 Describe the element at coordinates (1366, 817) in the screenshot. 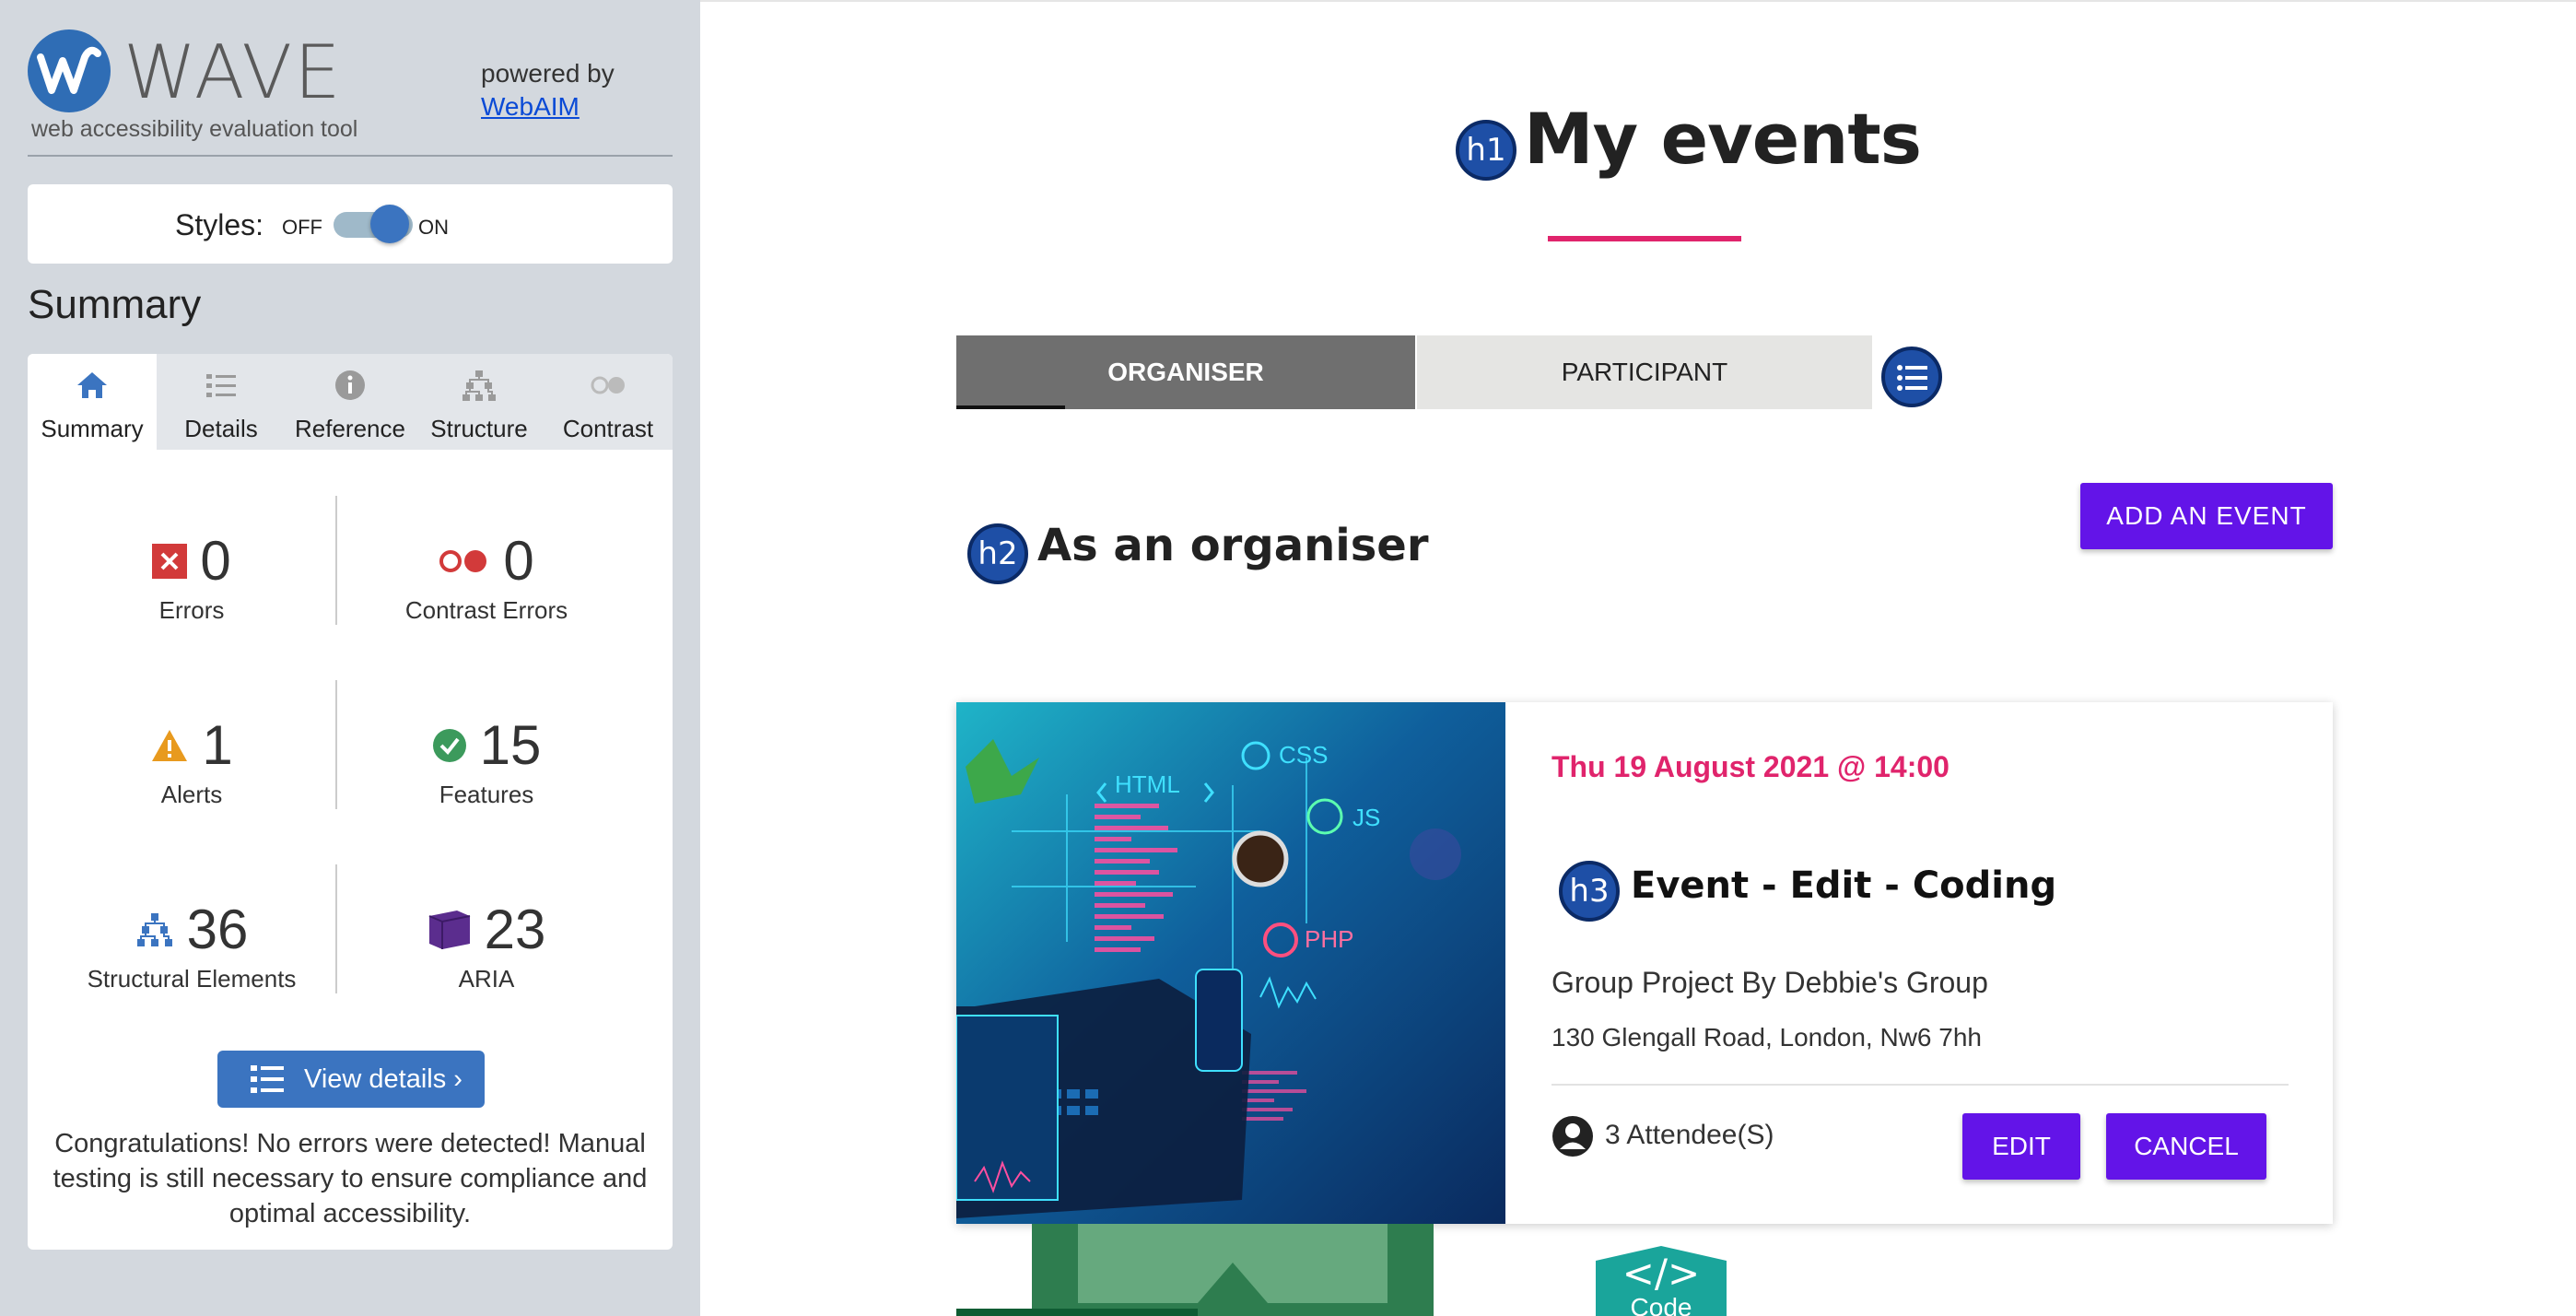

I see `image-label-js: JS` at that location.